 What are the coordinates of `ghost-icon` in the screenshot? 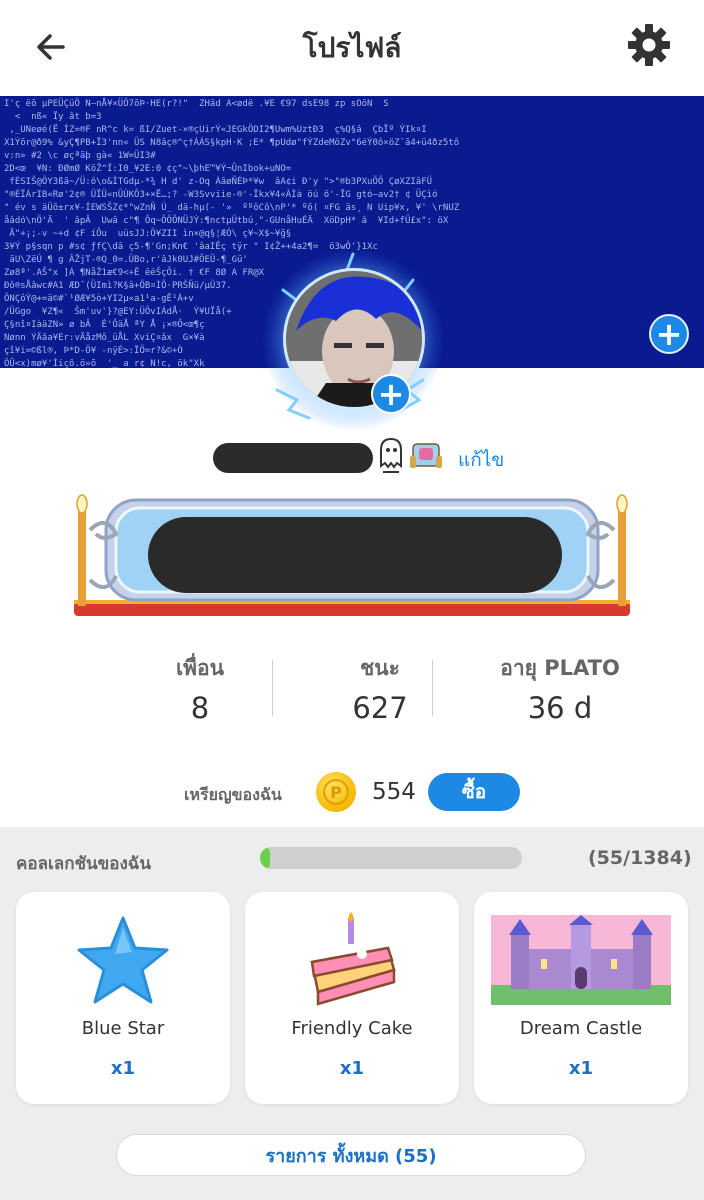 It's located at (391, 455).